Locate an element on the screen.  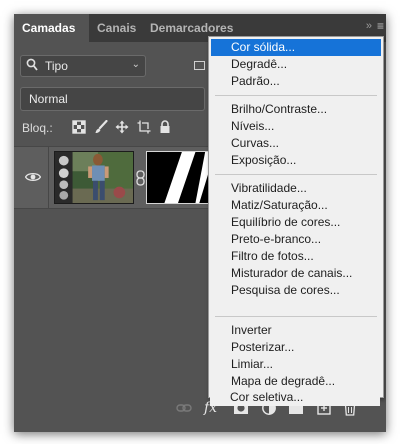
tab-camadas: Camadas is located at coordinates (51, 28).